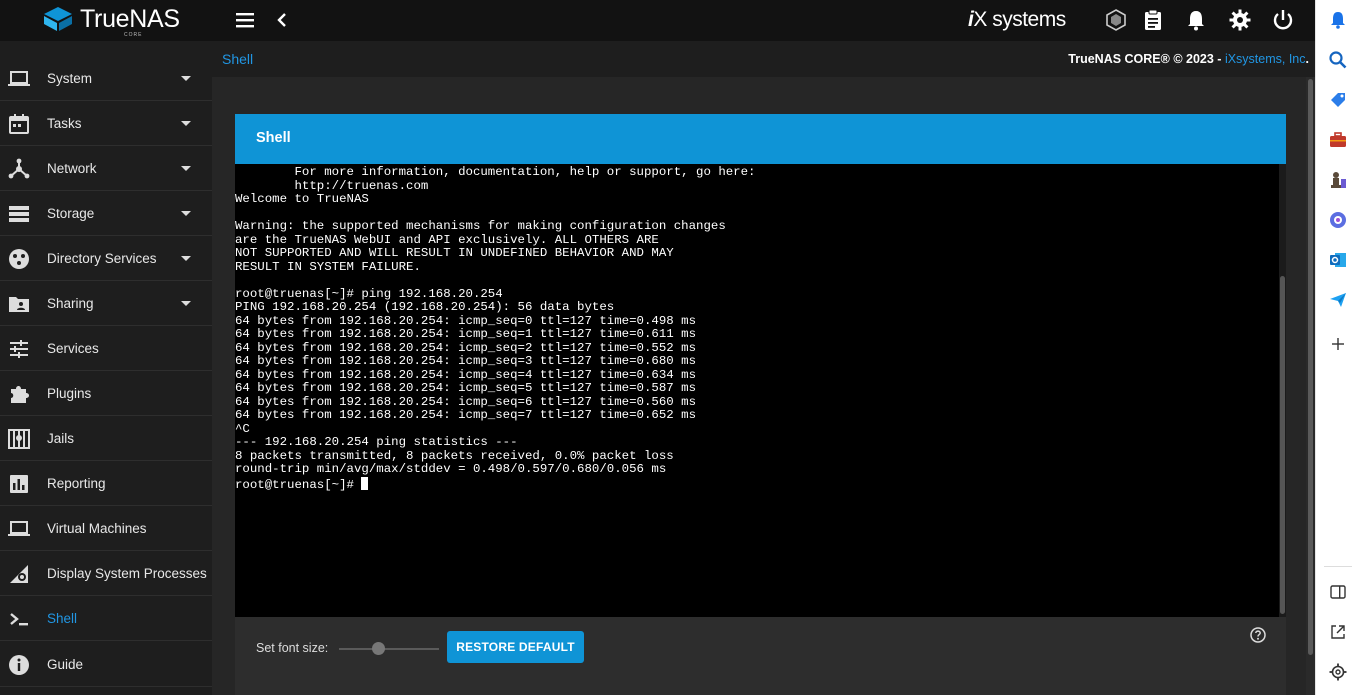 The width and height of the screenshot is (1359, 695). What do you see at coordinates (1310, 367) in the screenshot?
I see `page-scrollbar-thumb` at bounding box center [1310, 367].